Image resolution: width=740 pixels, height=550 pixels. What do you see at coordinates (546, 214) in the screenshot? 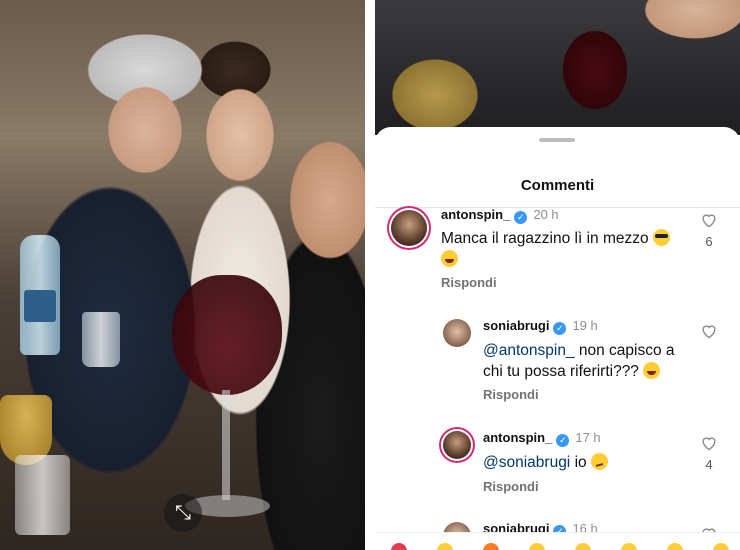
I see `timestamp: 20 h` at bounding box center [546, 214].